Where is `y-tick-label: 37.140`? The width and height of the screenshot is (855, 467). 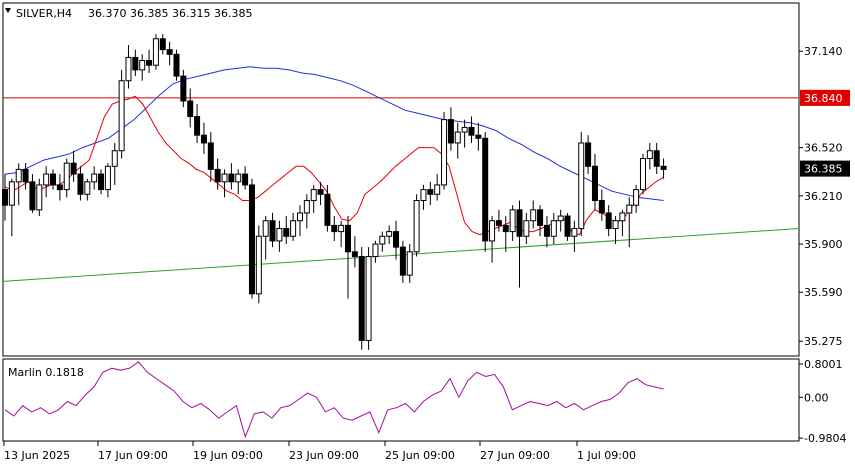
y-tick-label: 37.140 is located at coordinates (823, 51).